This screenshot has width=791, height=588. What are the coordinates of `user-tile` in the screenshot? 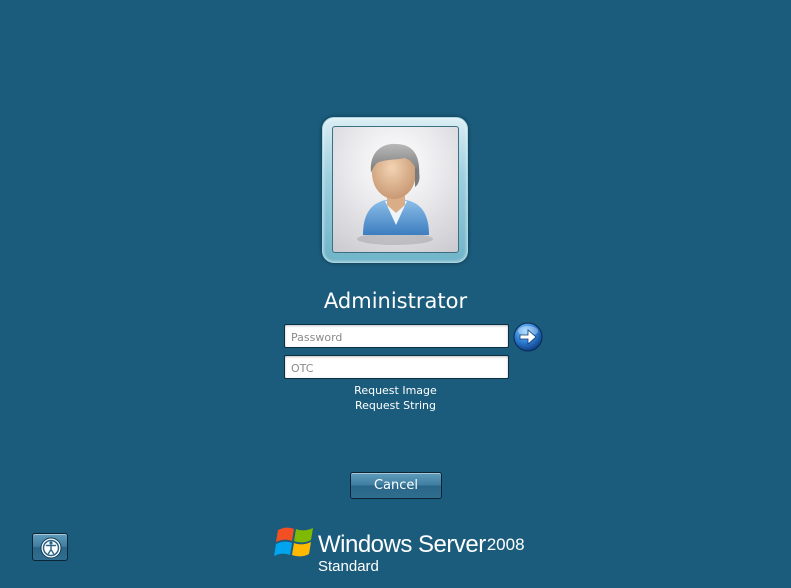 It's located at (395, 190).